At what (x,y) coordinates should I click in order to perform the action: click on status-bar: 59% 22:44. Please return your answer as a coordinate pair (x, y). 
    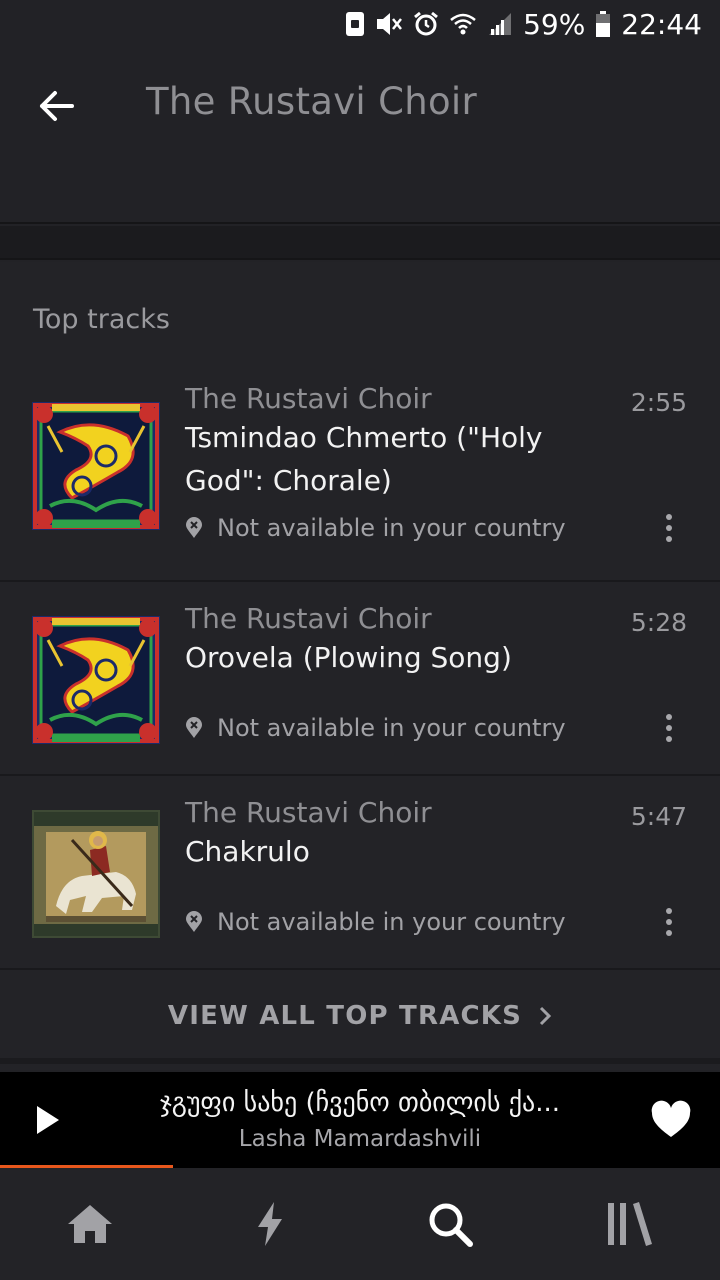
    Looking at the image, I should click on (360, 24).